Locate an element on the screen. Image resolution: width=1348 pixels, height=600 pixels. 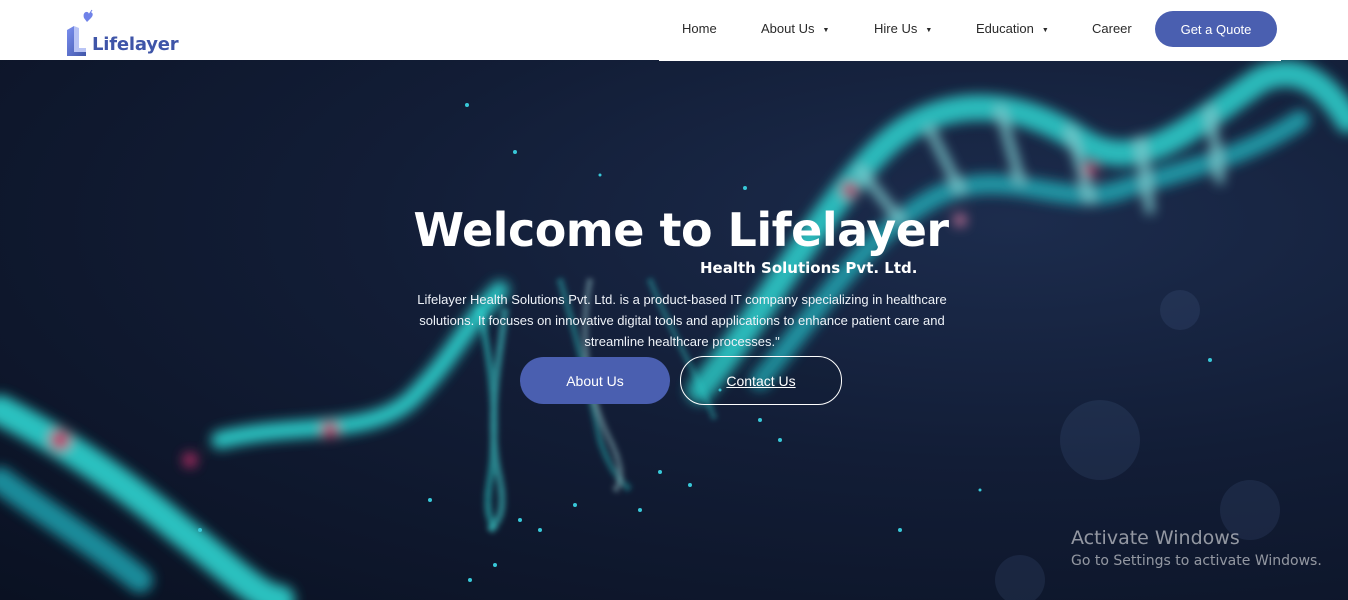
hero-subtitle: Health Solutions Pvt. Ltd. is located at coordinates (809, 268).